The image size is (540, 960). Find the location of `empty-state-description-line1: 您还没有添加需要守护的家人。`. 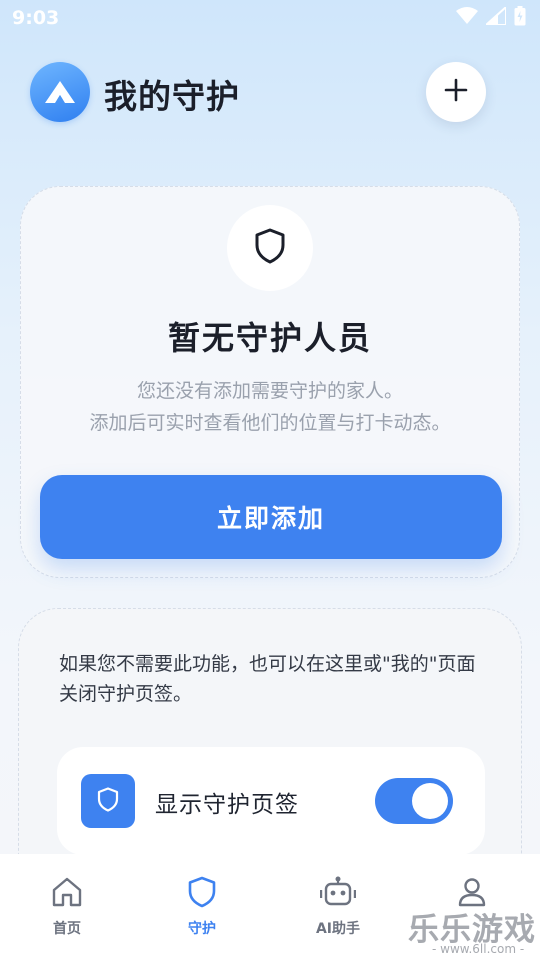

empty-state-description-line1: 您还没有添加需要守护的家人。 is located at coordinates (269, 391).